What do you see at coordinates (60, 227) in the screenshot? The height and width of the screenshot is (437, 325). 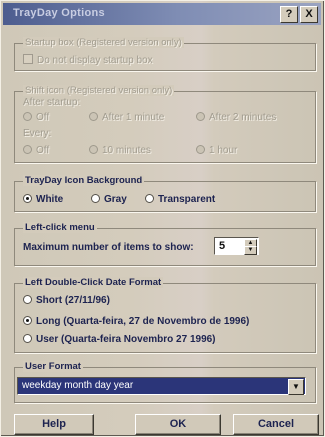 I see `left-click-legend: Left-click menu` at bounding box center [60, 227].